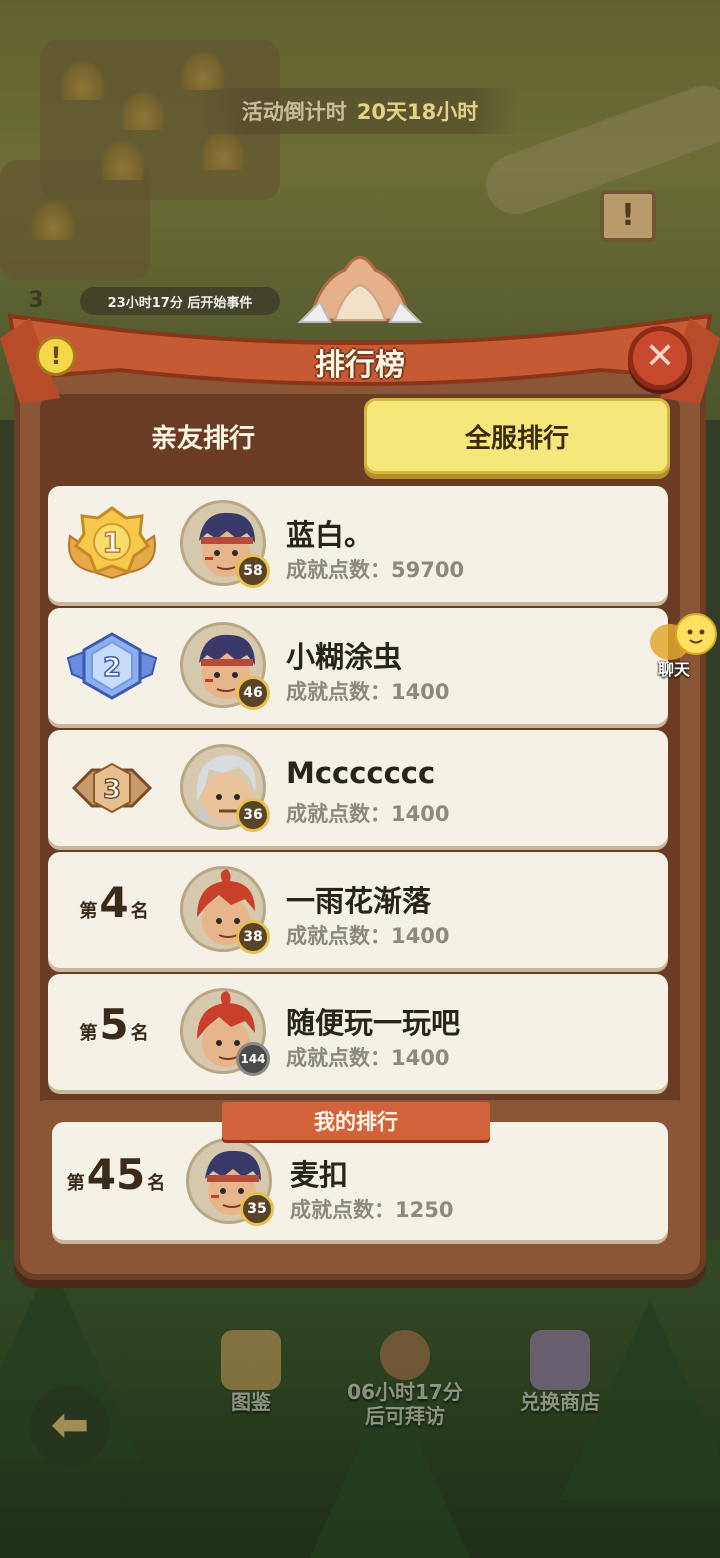 This screenshot has height=1558, width=720. Describe the element at coordinates (253, 571) in the screenshot. I see `level-badge: 58` at that location.